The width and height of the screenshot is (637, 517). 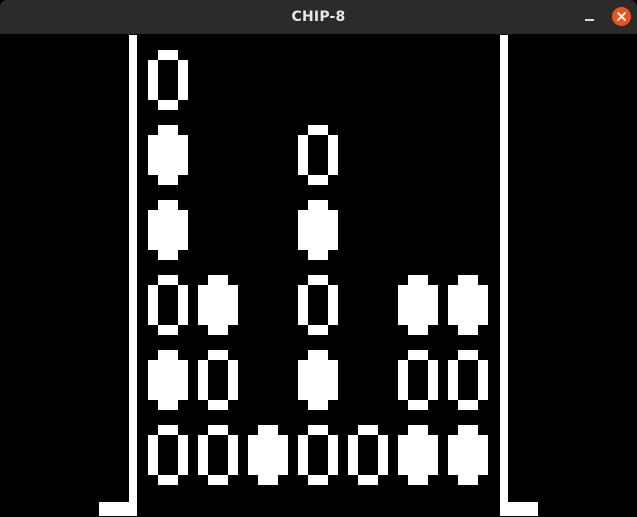 What do you see at coordinates (590, 17) in the screenshot?
I see `minimize-button` at bounding box center [590, 17].